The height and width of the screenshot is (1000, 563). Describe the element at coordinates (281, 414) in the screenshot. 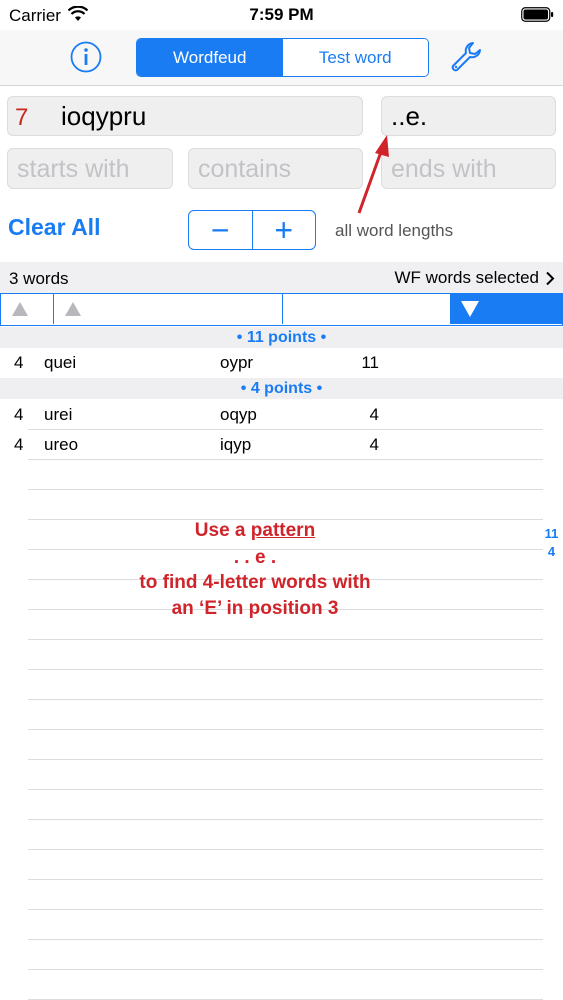

I see `table-row: 4 urei oqyp 4` at that location.